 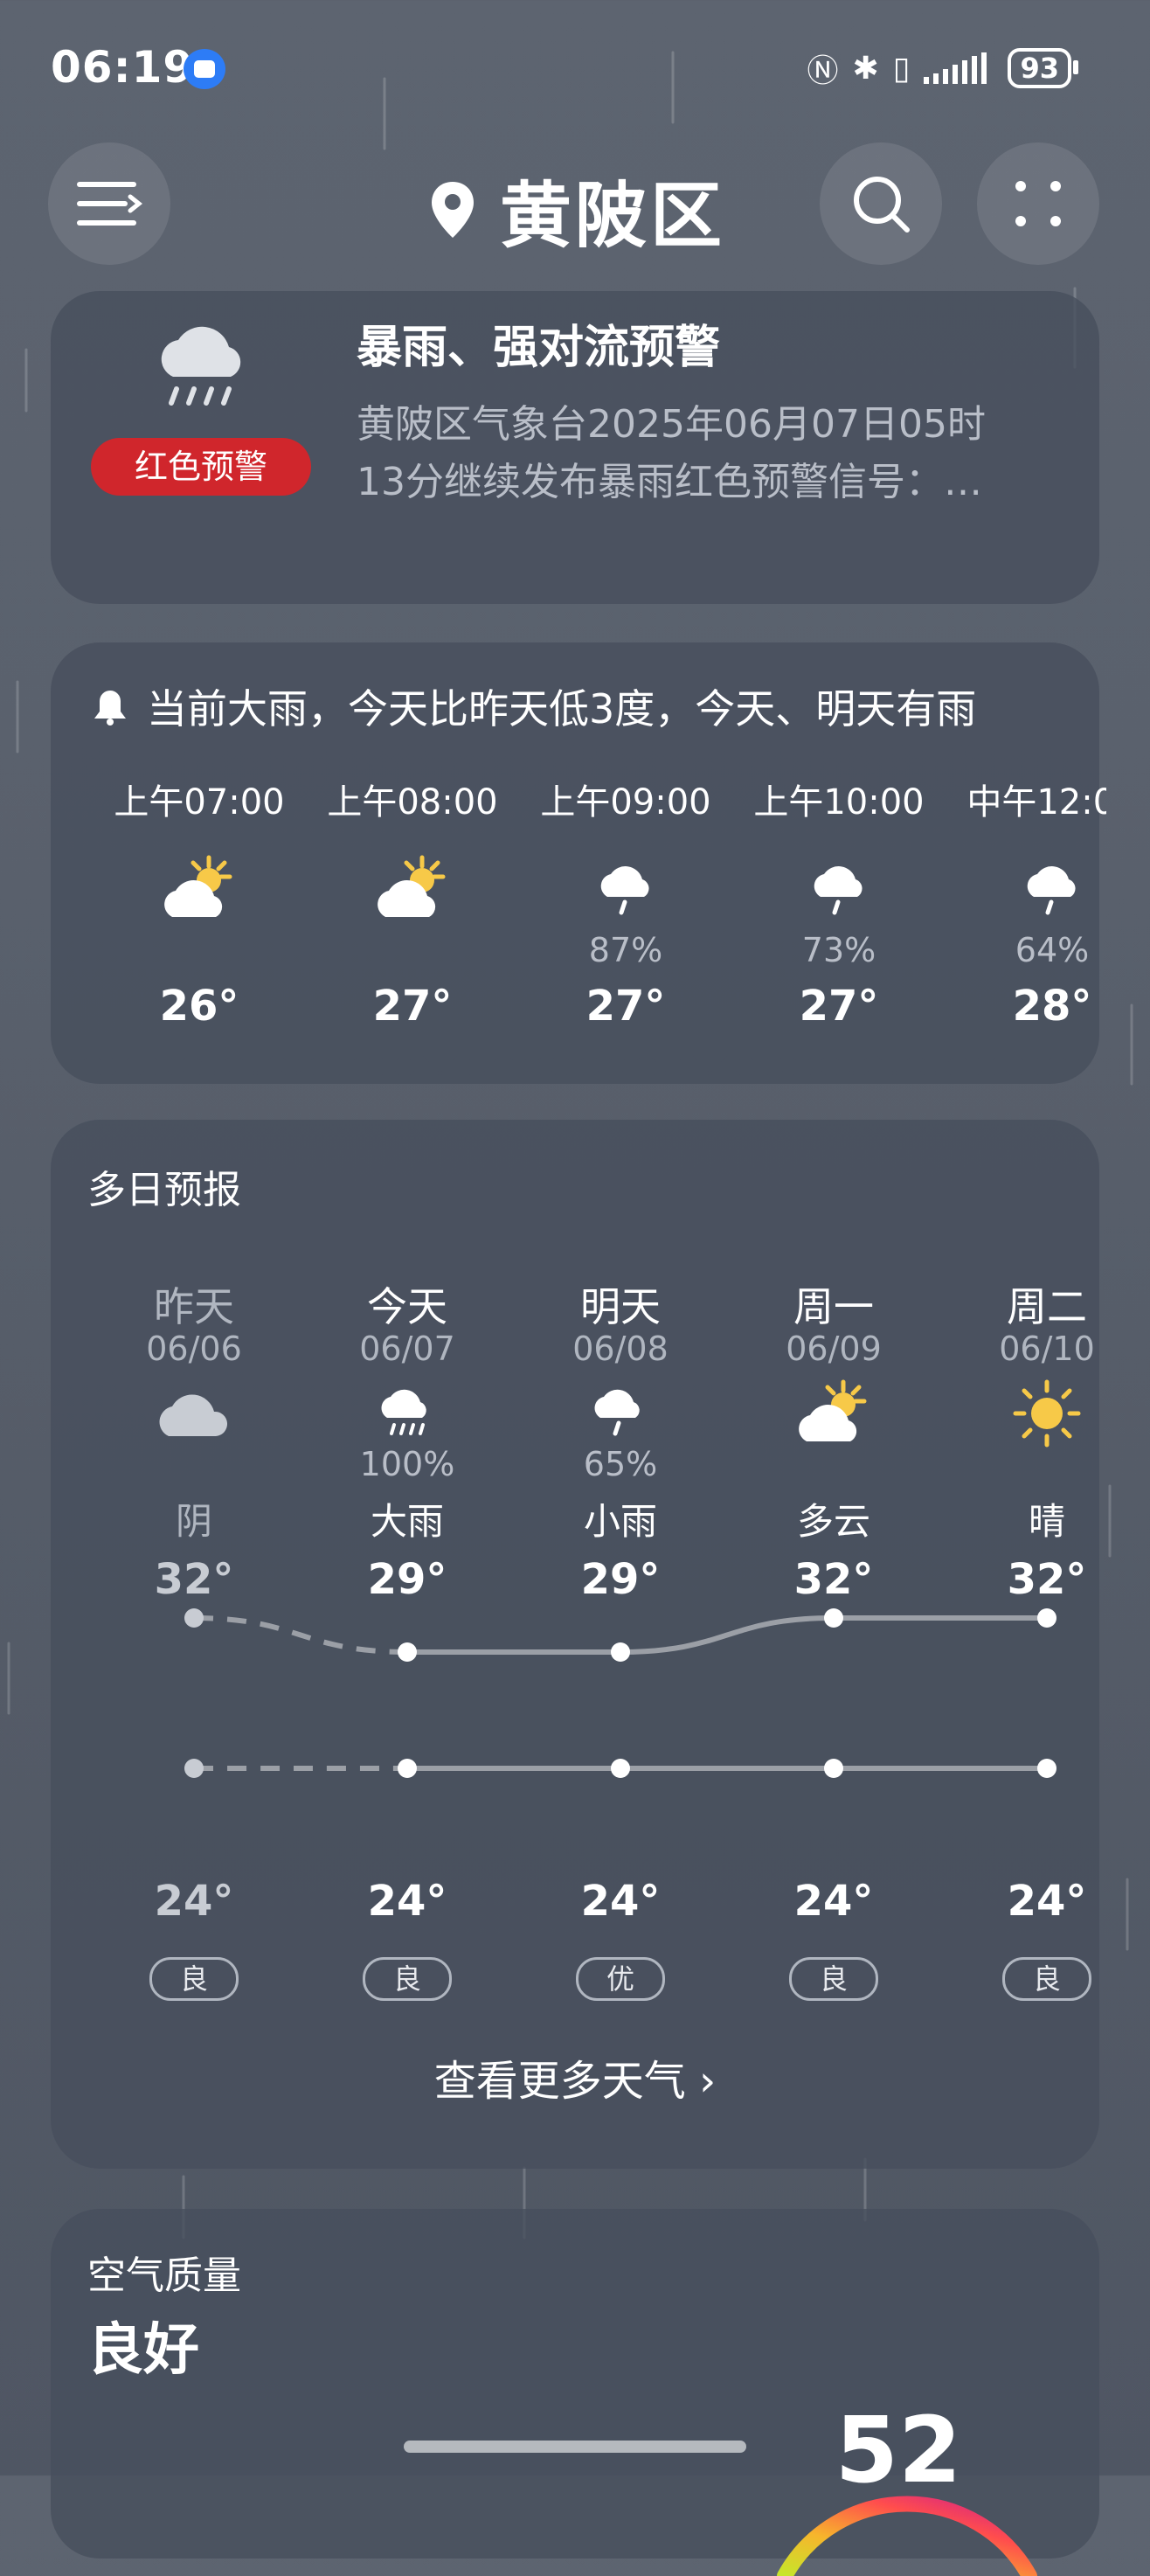 I want to click on hour-precip: 73%, so click(x=839, y=950).